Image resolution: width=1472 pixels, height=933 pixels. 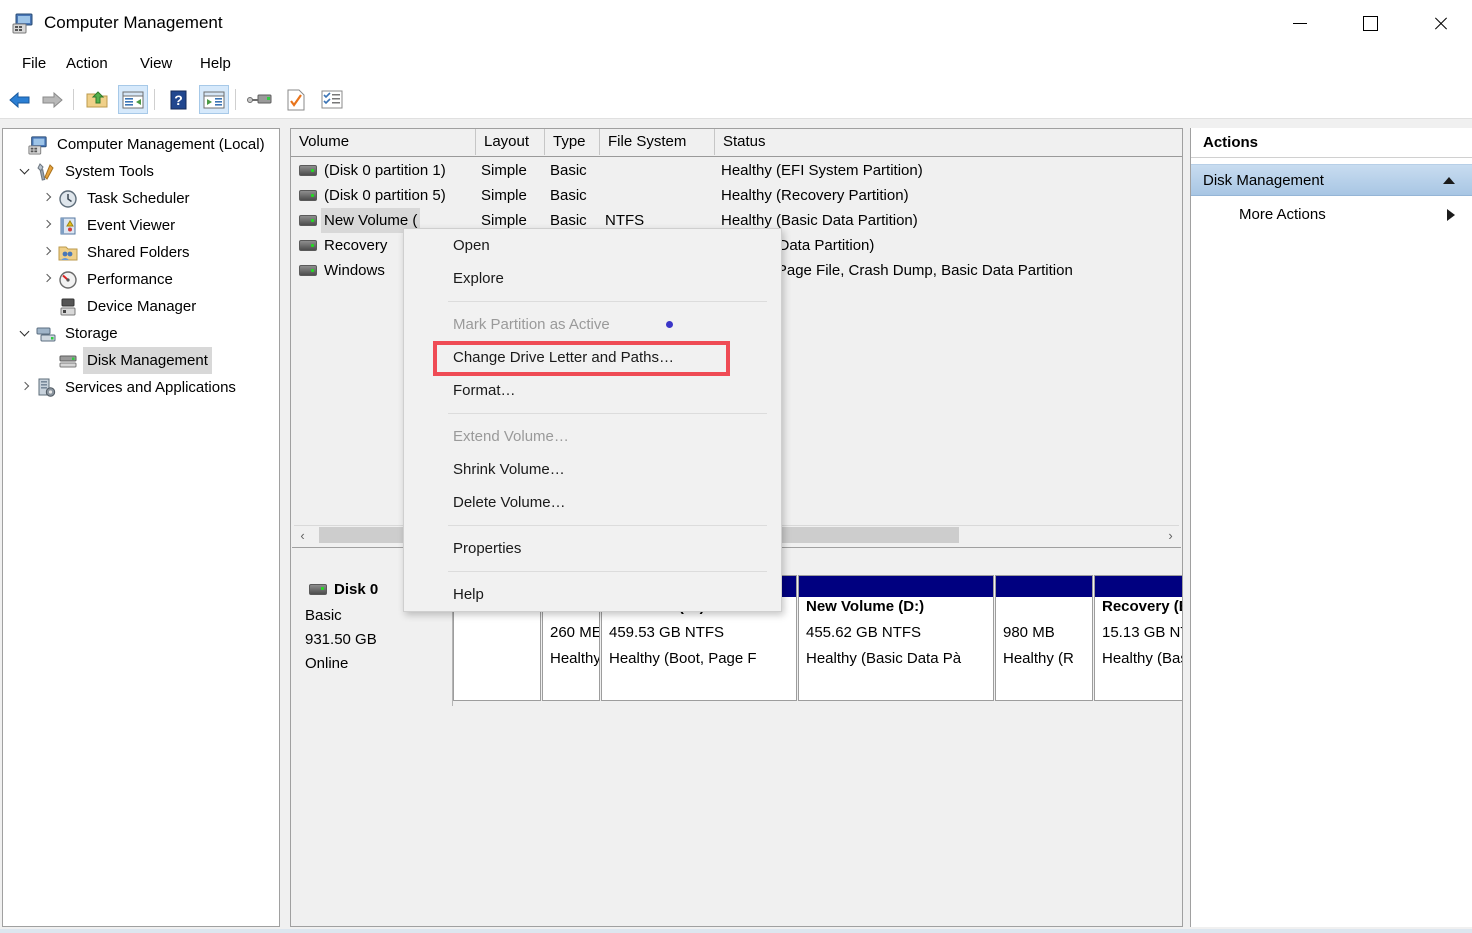 What do you see at coordinates (669, 324) in the screenshot?
I see `cursor-dot-indicator` at bounding box center [669, 324].